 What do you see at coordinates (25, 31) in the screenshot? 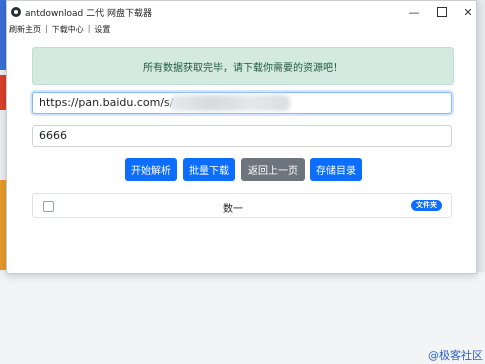
I see `menu-item-refresh-home: 刷新主页` at bounding box center [25, 31].